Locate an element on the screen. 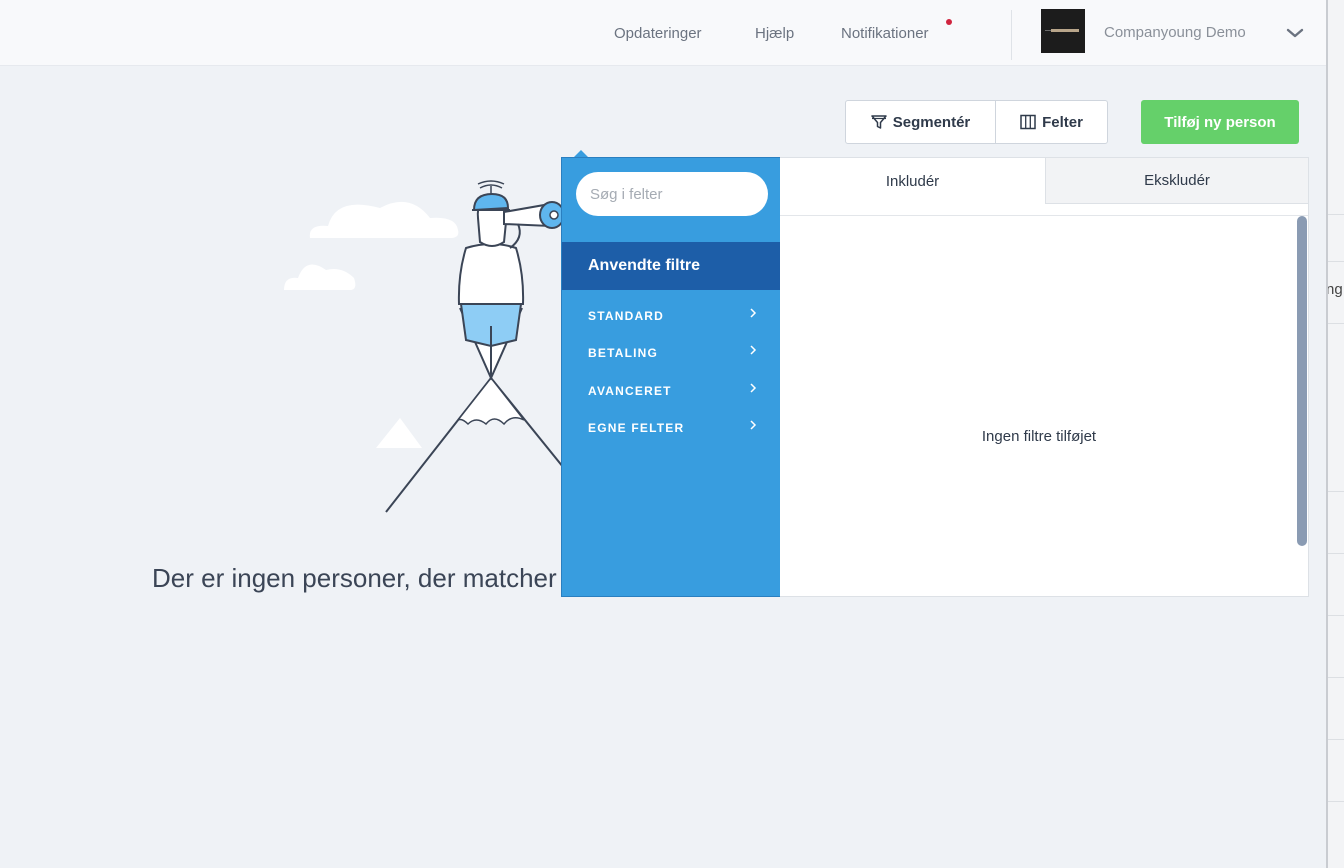 The height and width of the screenshot is (868, 1344). help-link: Hjælp is located at coordinates (774, 33).